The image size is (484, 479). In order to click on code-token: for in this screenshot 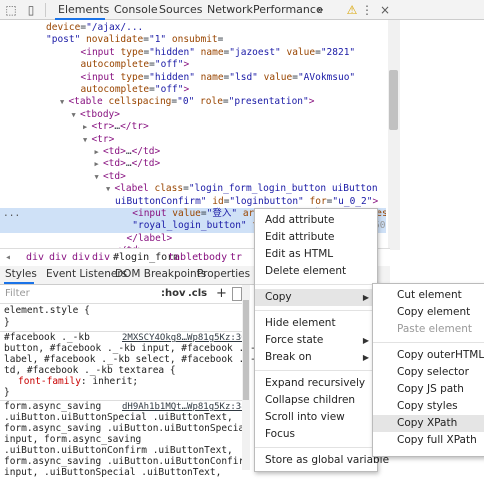, I will do `click(318, 201)`.